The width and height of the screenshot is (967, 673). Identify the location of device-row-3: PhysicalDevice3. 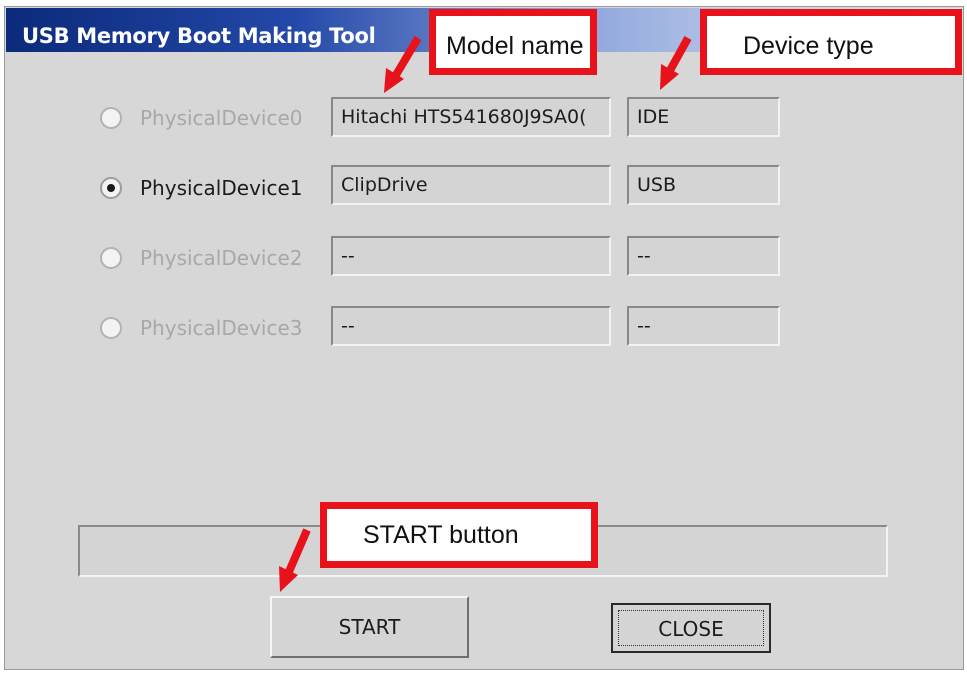
(210, 330).